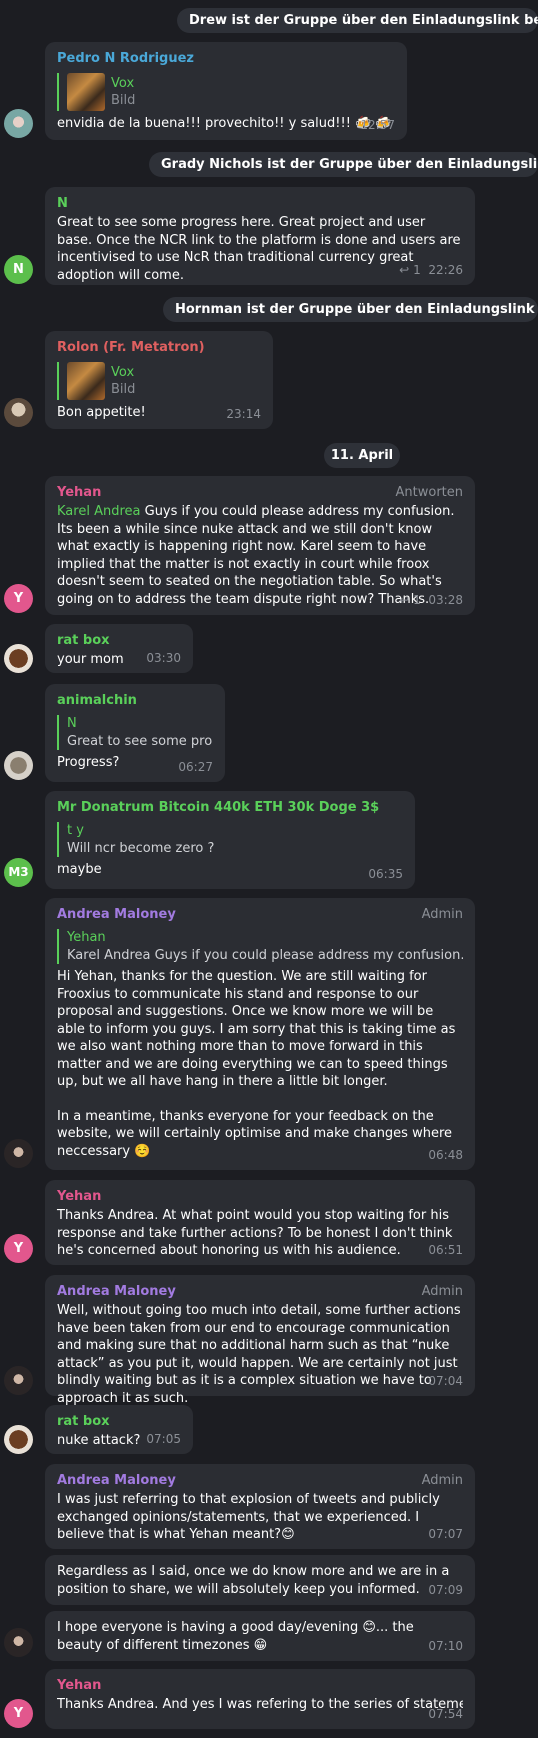 The height and width of the screenshot is (1738, 538). I want to click on message-text: maybe, so click(79, 869).